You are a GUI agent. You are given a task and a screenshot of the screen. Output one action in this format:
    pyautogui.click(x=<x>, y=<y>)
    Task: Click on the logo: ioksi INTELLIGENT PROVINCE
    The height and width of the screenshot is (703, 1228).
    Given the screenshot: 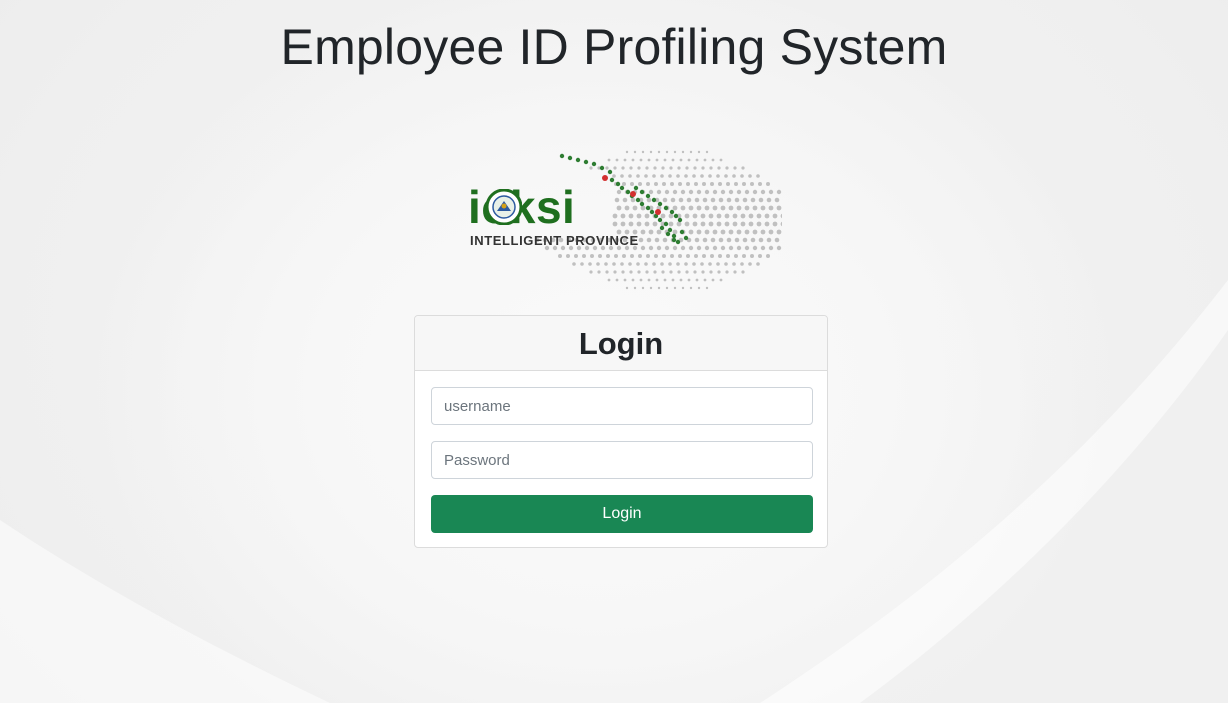 What is the action you would take?
    pyautogui.click(x=634, y=220)
    